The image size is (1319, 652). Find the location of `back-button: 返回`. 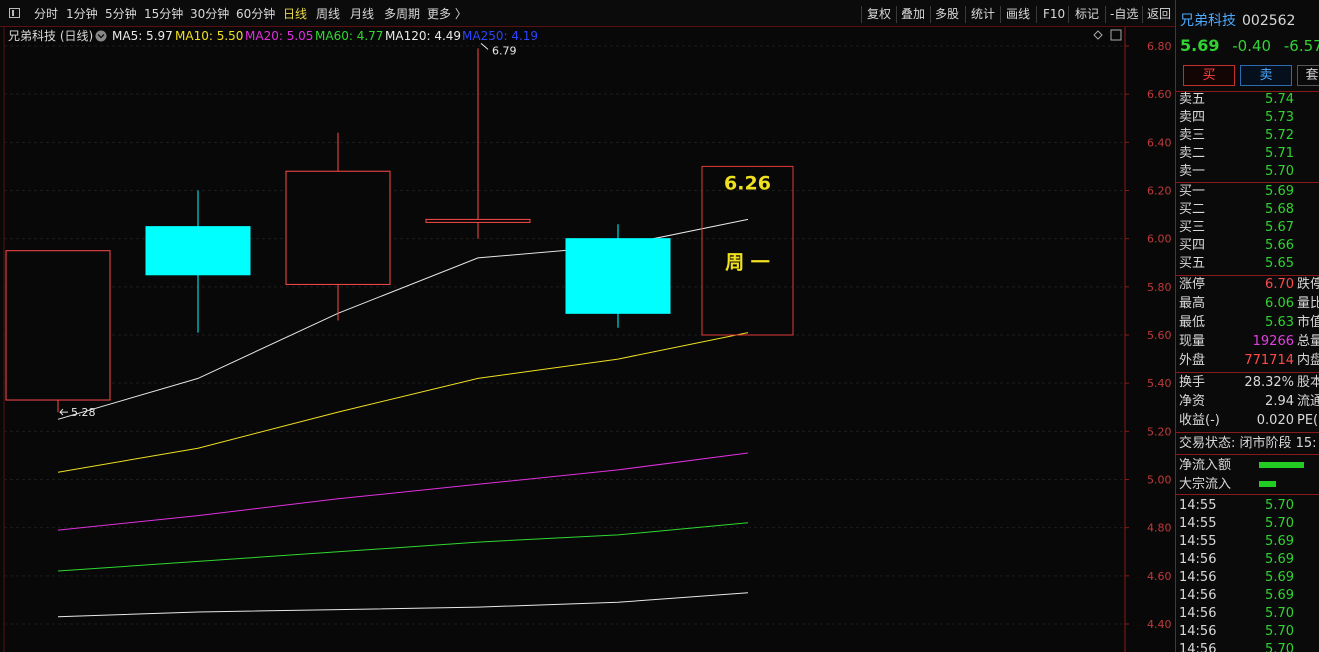

back-button: 返回 is located at coordinates (1159, 13).